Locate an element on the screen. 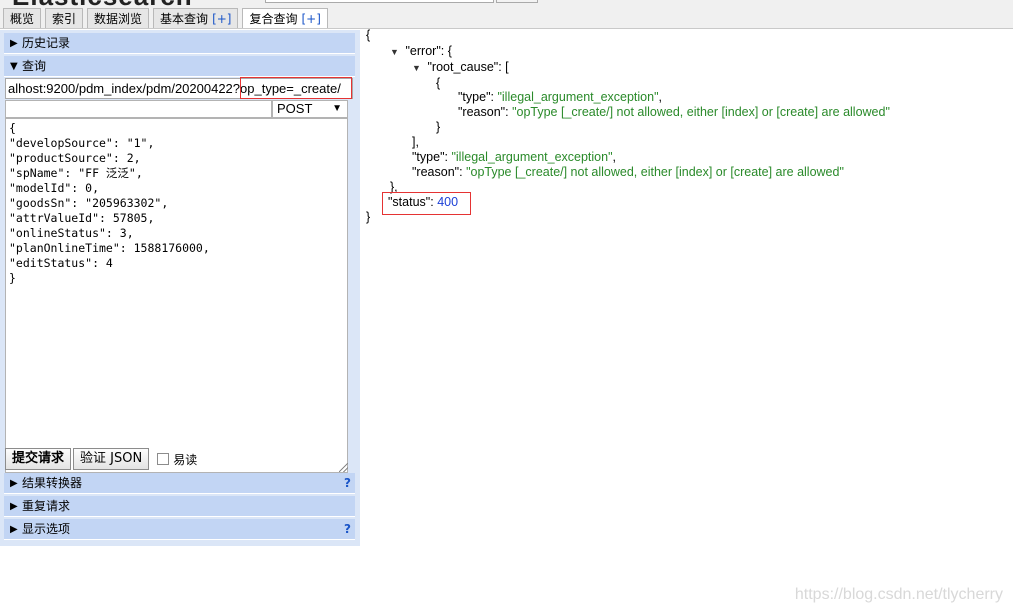 This screenshot has width=1013, height=612. json-line-type: "type": "illegal_argument_exception", is located at coordinates (514, 157).